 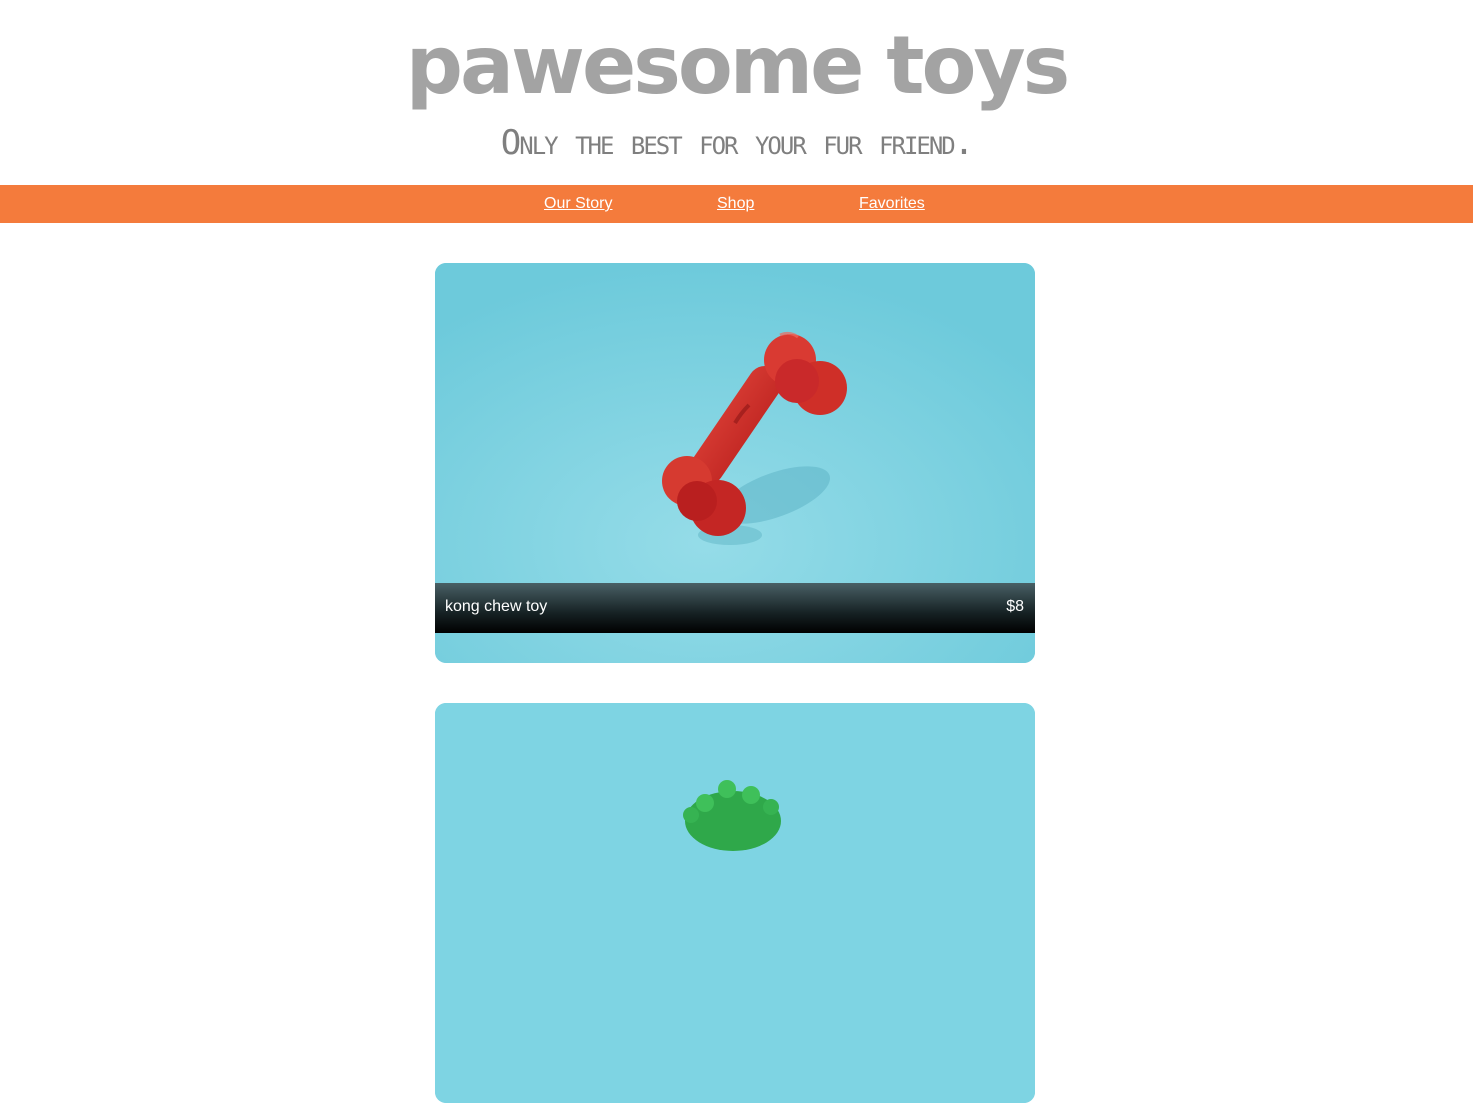 I want to click on nav-link-our-story: Our Story, so click(x=578, y=204).